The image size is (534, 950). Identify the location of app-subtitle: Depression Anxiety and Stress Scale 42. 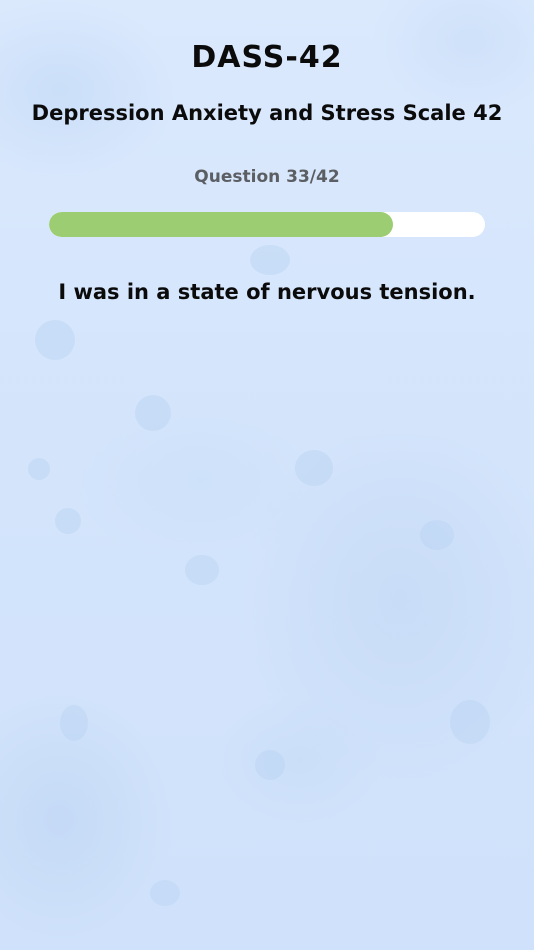
(267, 113).